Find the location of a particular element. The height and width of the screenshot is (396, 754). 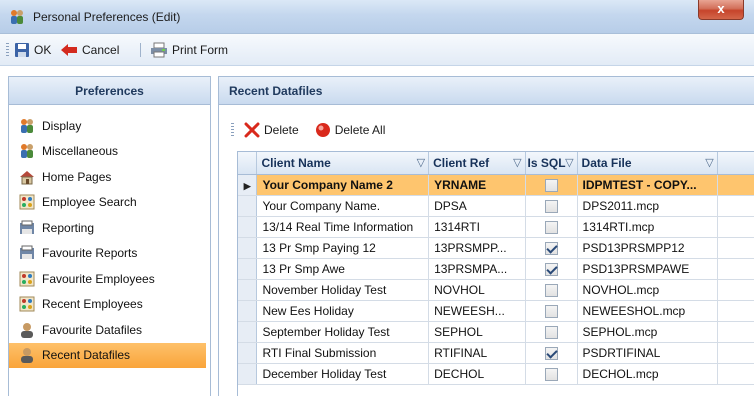

table-row: Your Company Name. DPSA DPS2011.mcp is located at coordinates (496, 206).